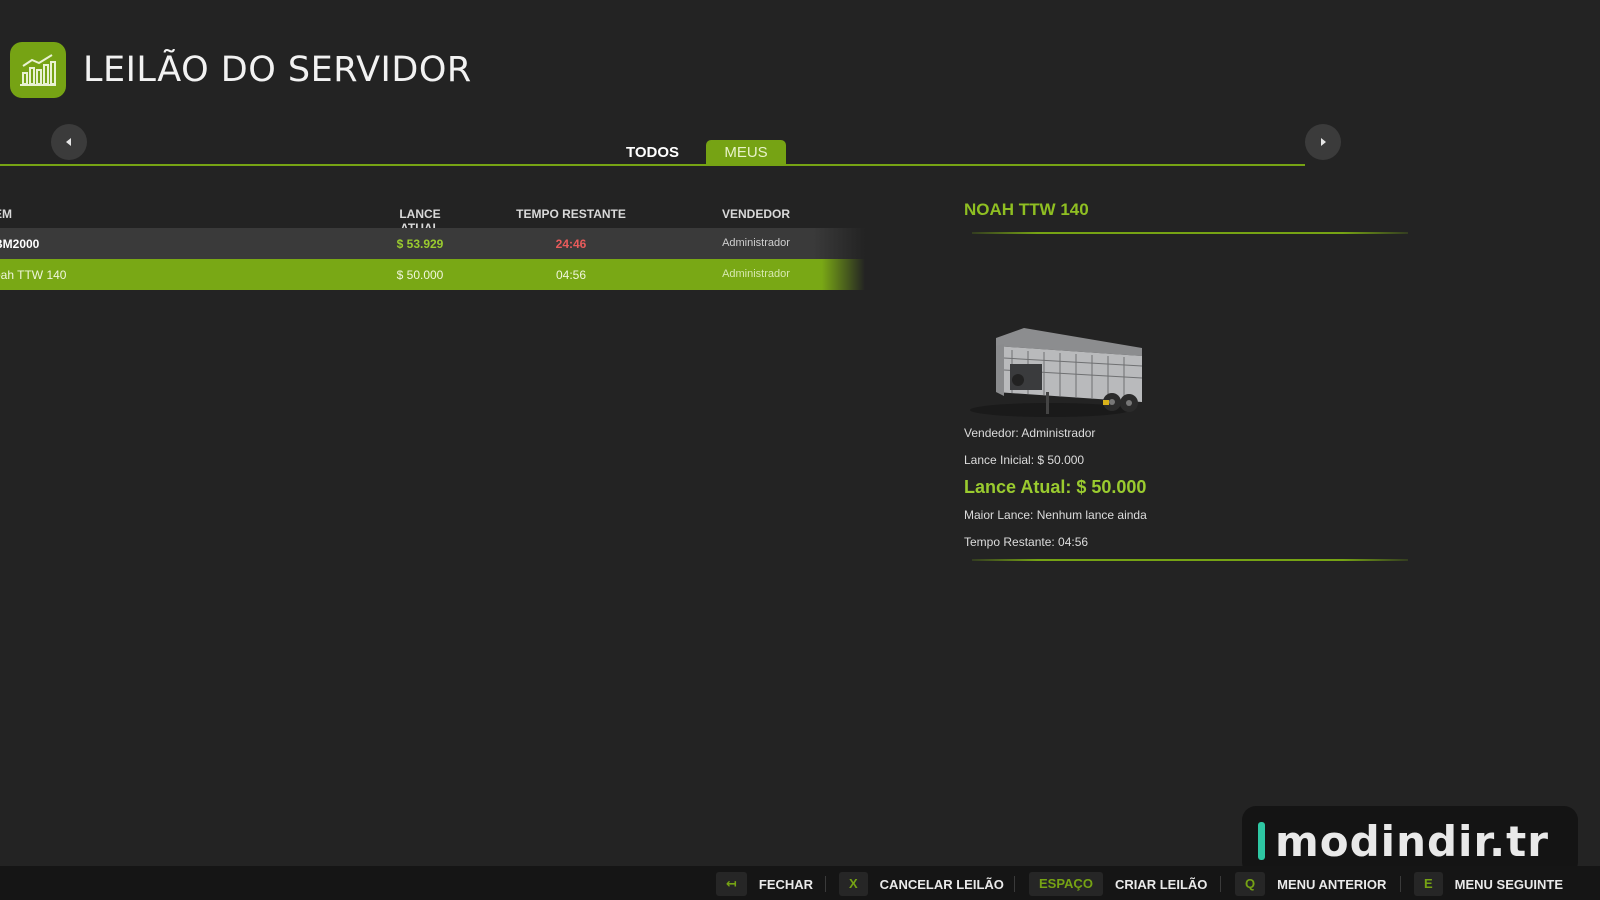  I want to click on row-item-name: BM2000, so click(20, 244).